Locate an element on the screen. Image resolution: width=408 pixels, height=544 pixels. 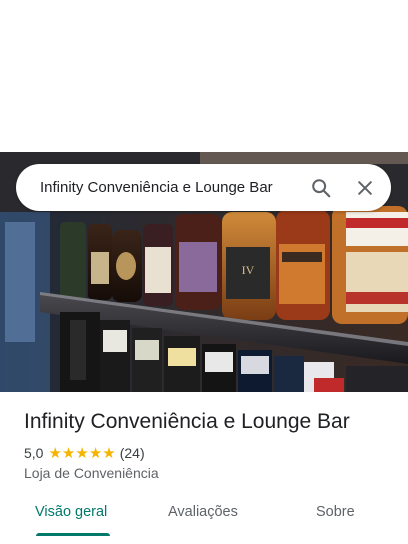
rating-row: 5,0 ★ ★ ★ ★ ★ (24) is located at coordinates (84, 453).